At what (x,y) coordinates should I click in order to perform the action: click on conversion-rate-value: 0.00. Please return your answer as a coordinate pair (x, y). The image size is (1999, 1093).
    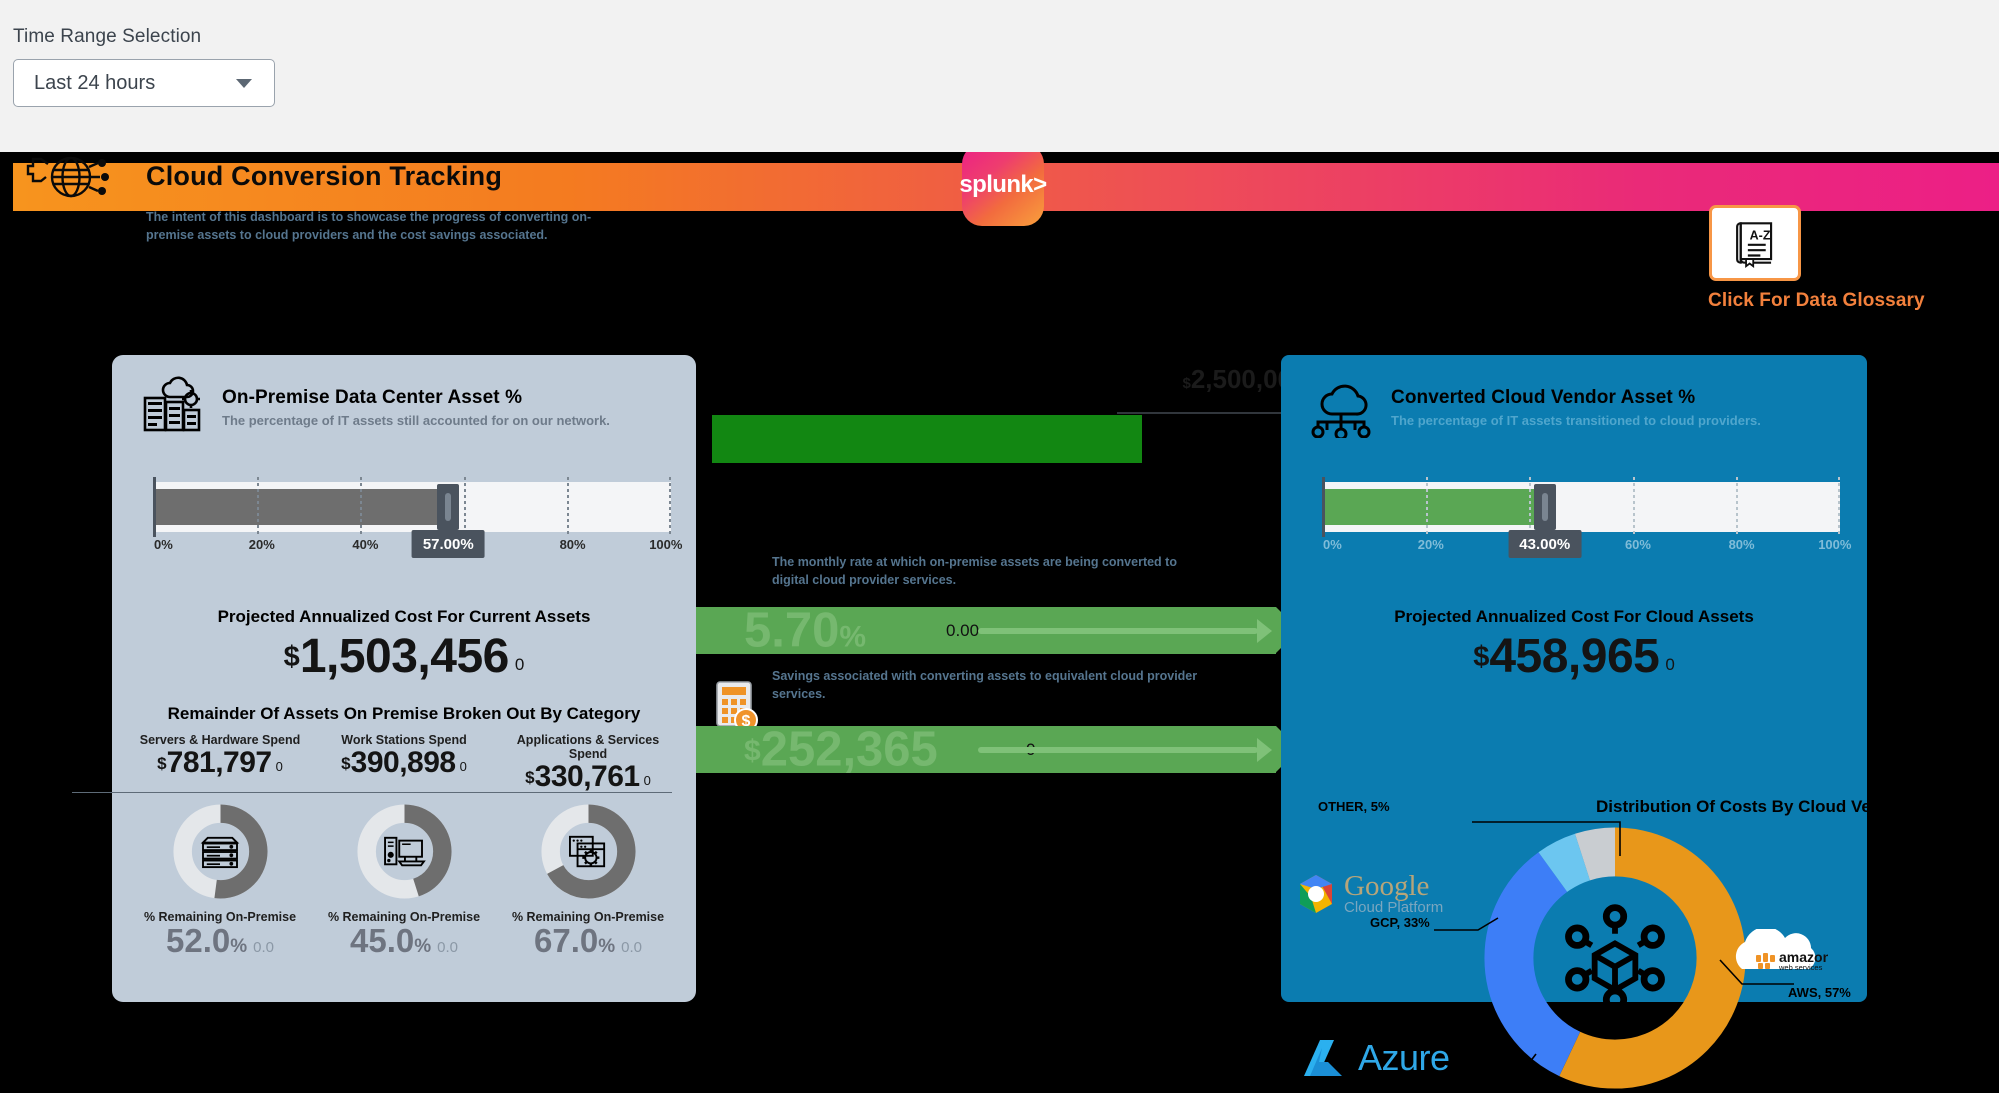
    Looking at the image, I should click on (963, 630).